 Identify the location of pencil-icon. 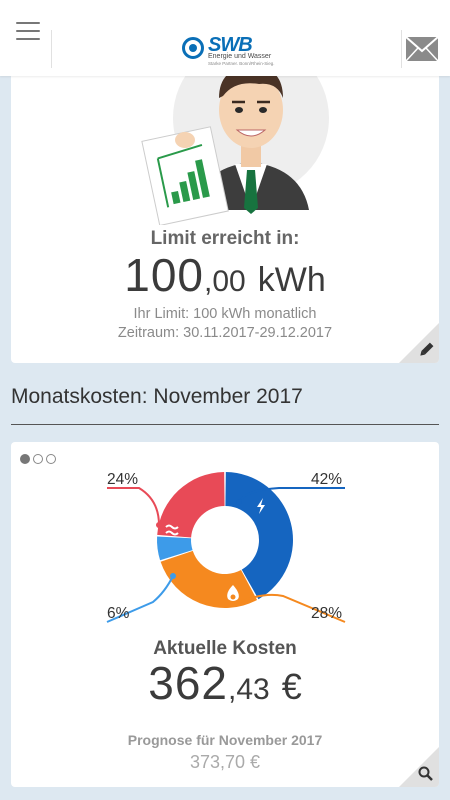
(419, 343).